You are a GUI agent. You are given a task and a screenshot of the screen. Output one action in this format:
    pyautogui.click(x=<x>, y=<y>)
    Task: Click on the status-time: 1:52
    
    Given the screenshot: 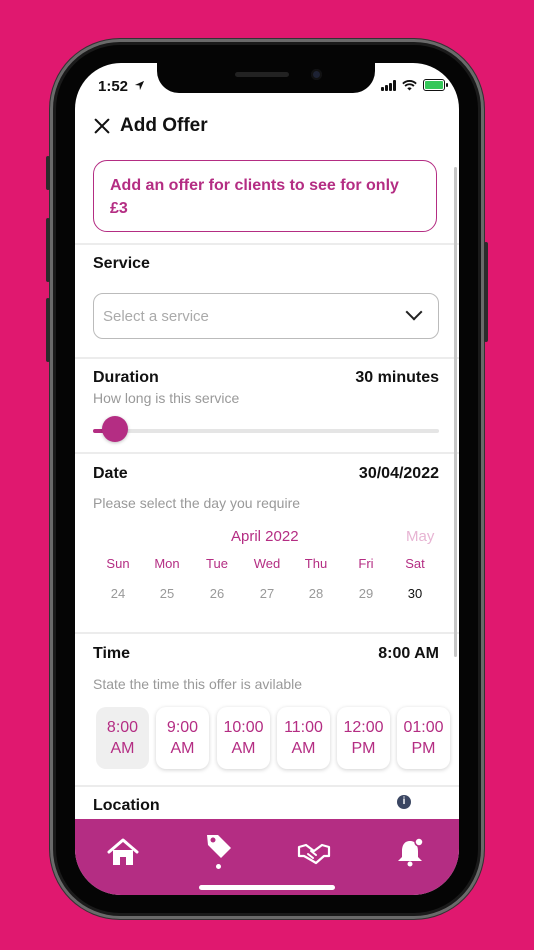 What is the action you would take?
    pyautogui.click(x=121, y=86)
    